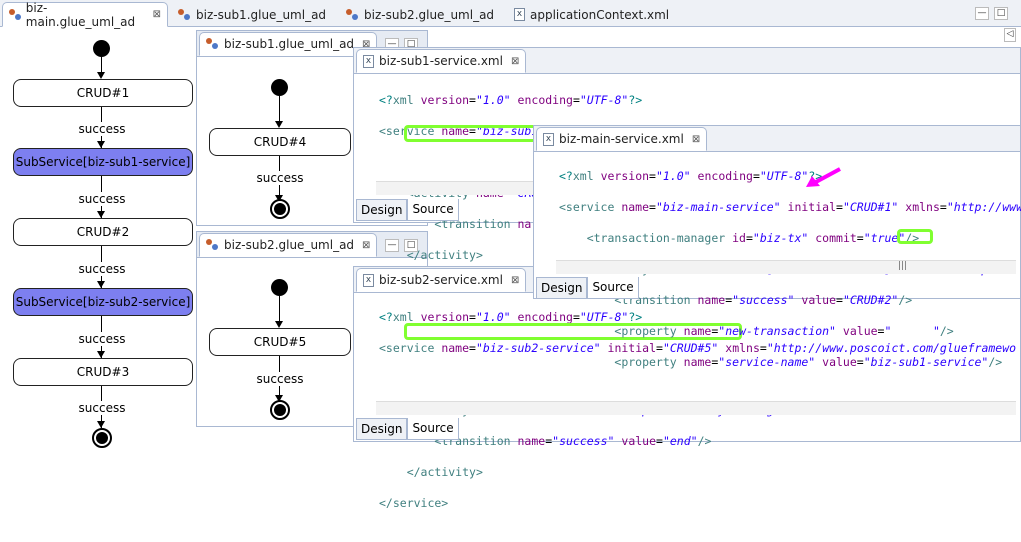  I want to click on crud4-node: CRUD#4, so click(280, 142).